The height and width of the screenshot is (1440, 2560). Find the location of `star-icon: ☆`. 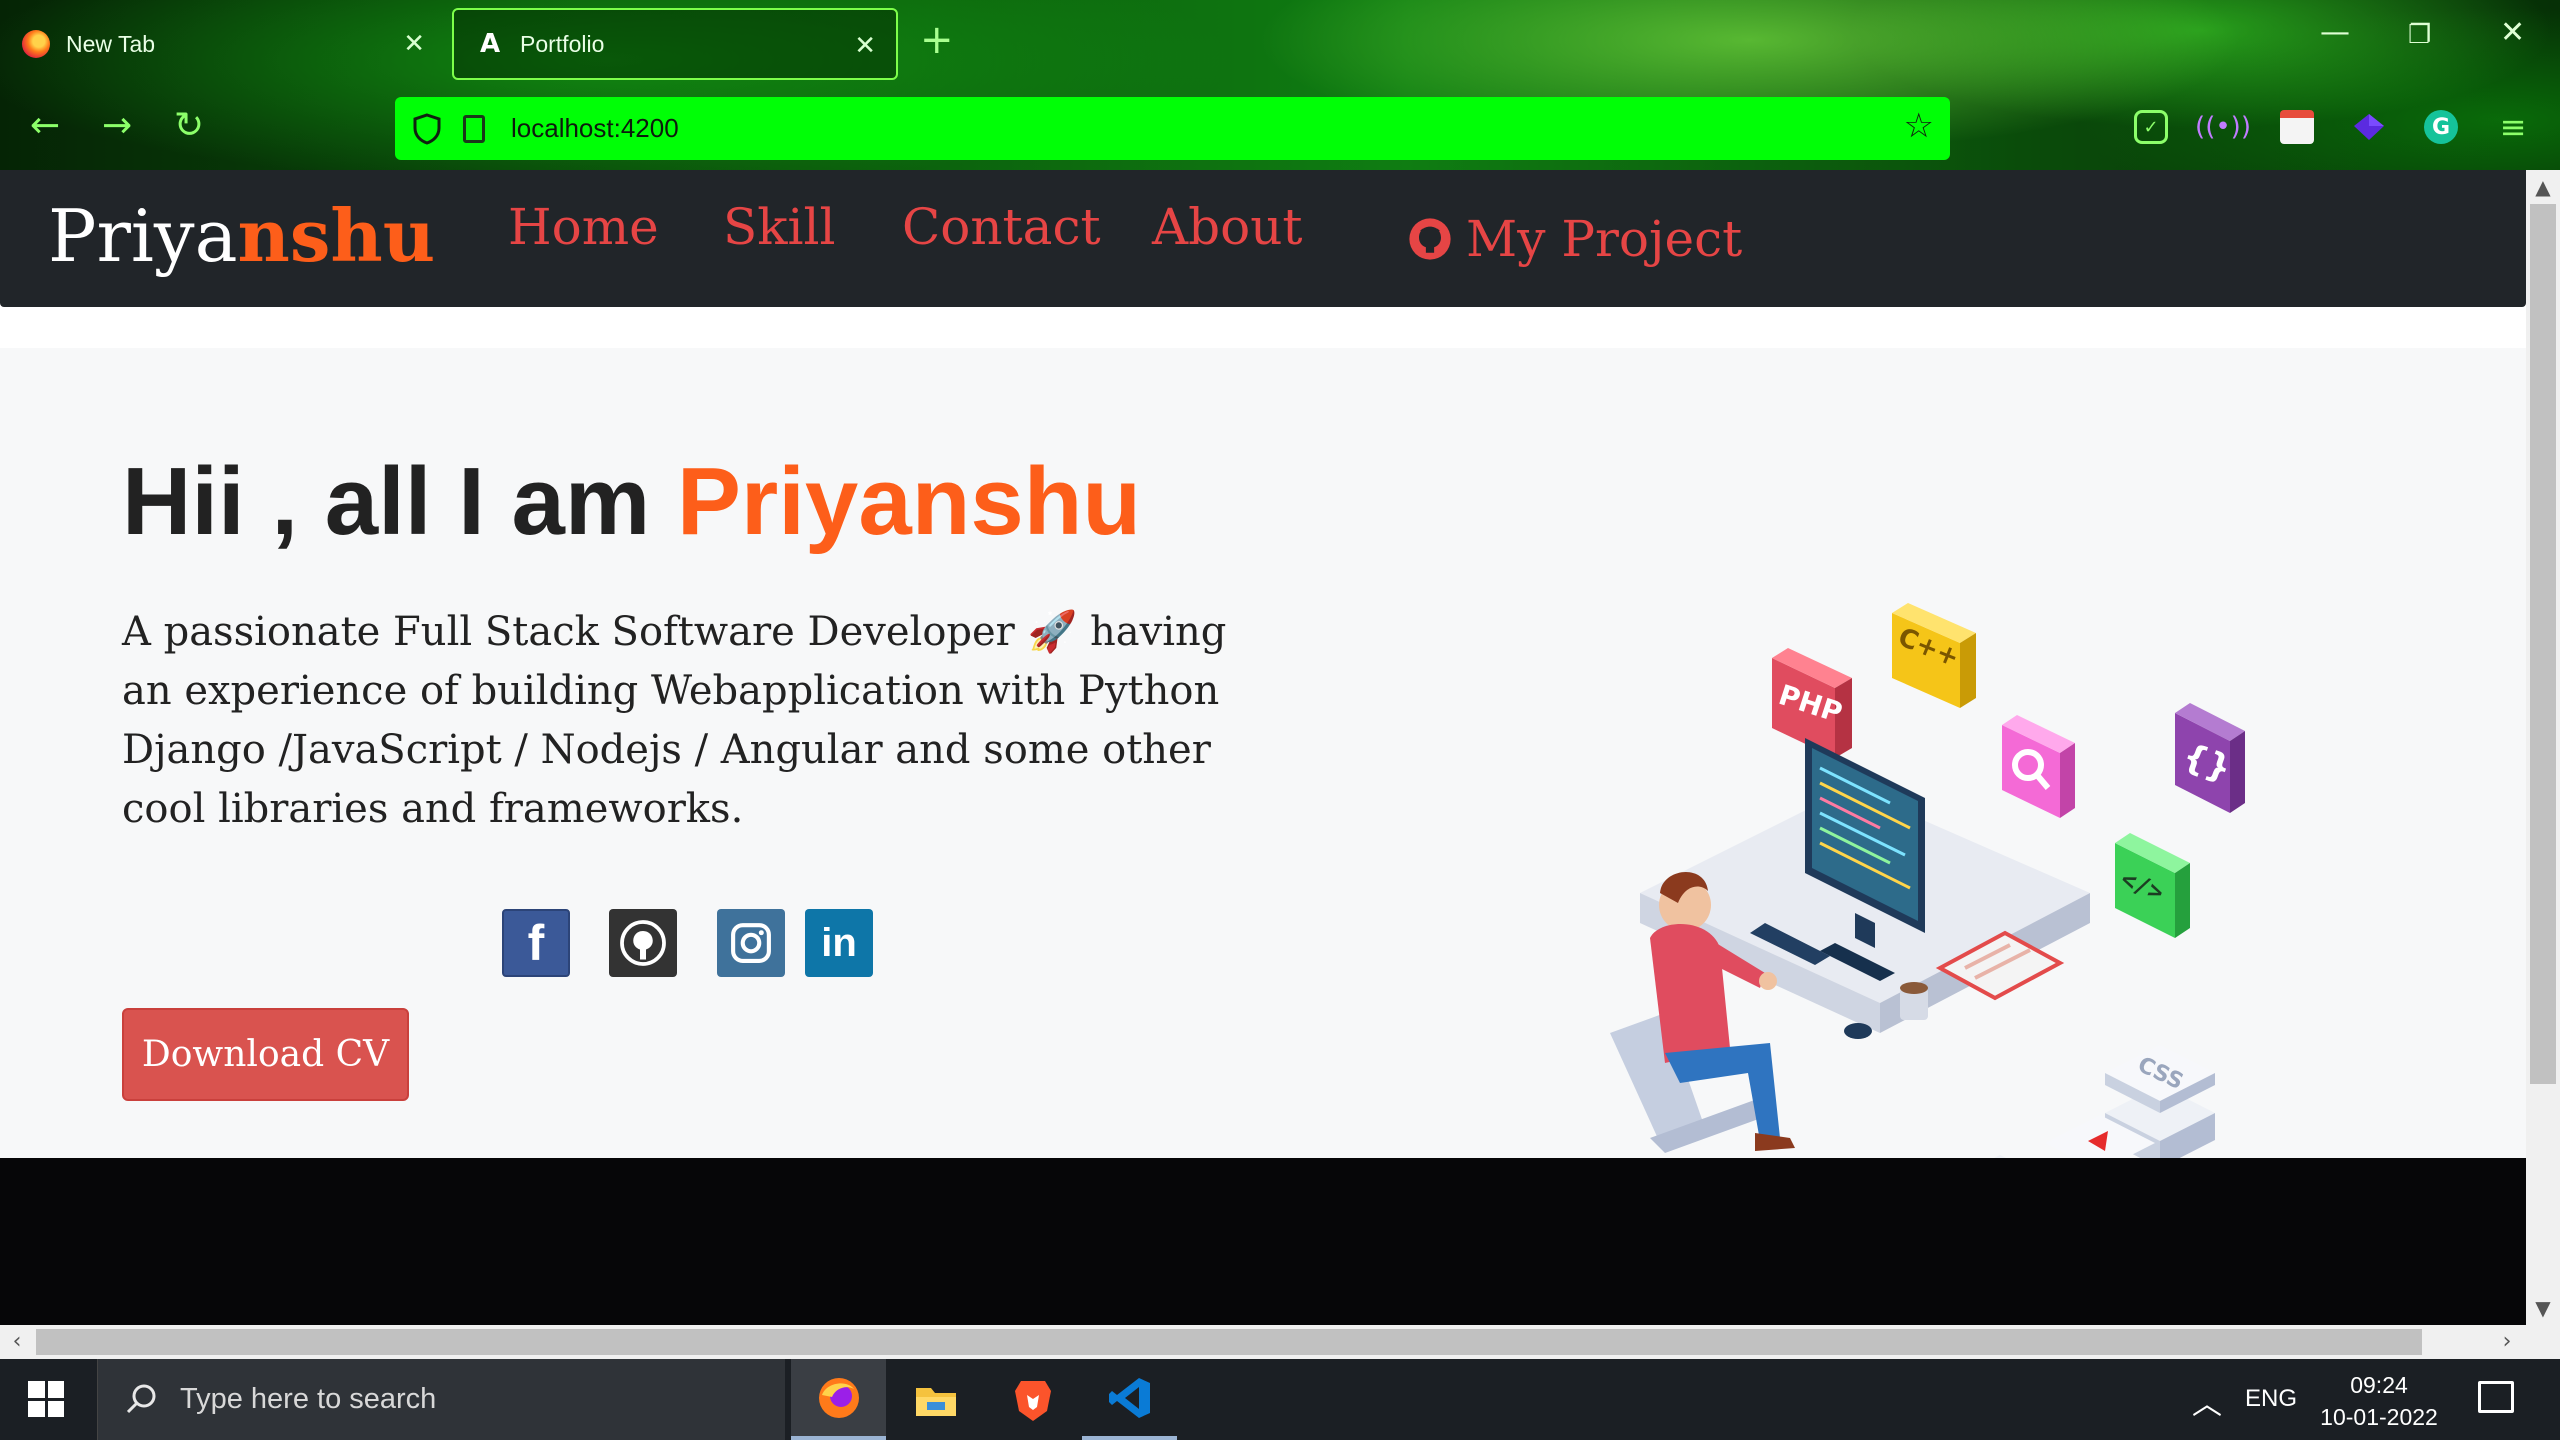

star-icon: ☆ is located at coordinates (1919, 126).